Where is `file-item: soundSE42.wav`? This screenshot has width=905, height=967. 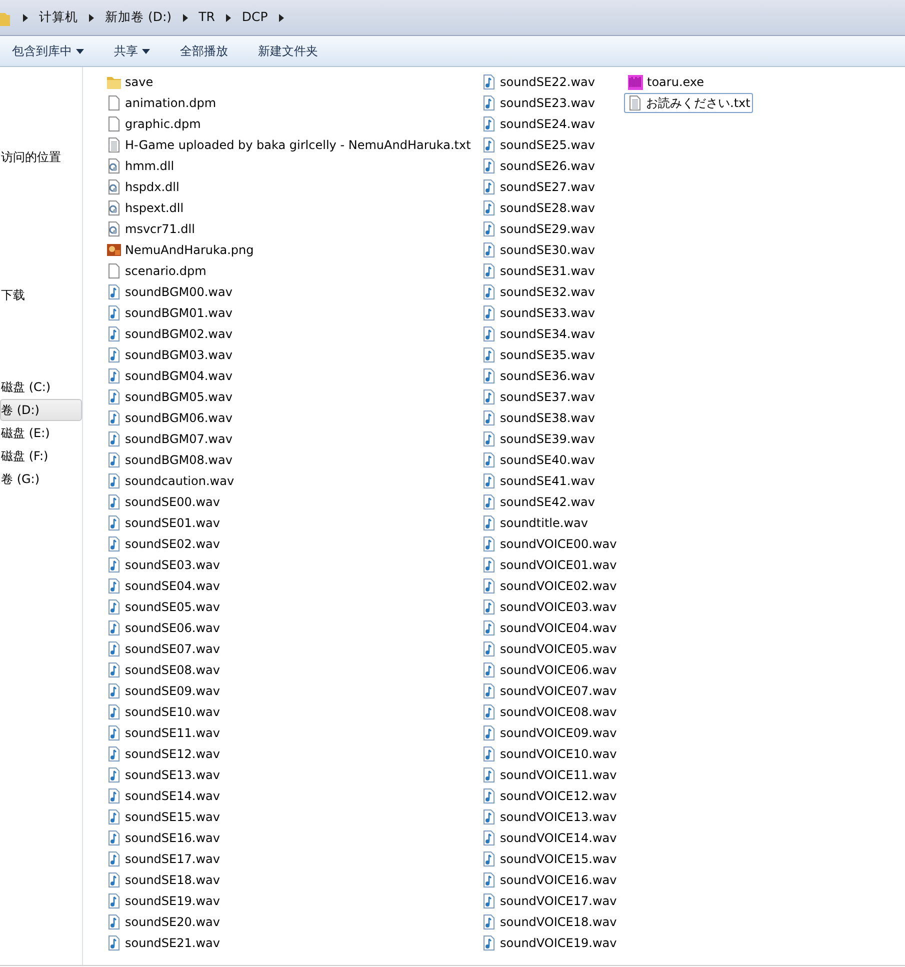
file-item: soundSE42.wav is located at coordinates (538, 502).